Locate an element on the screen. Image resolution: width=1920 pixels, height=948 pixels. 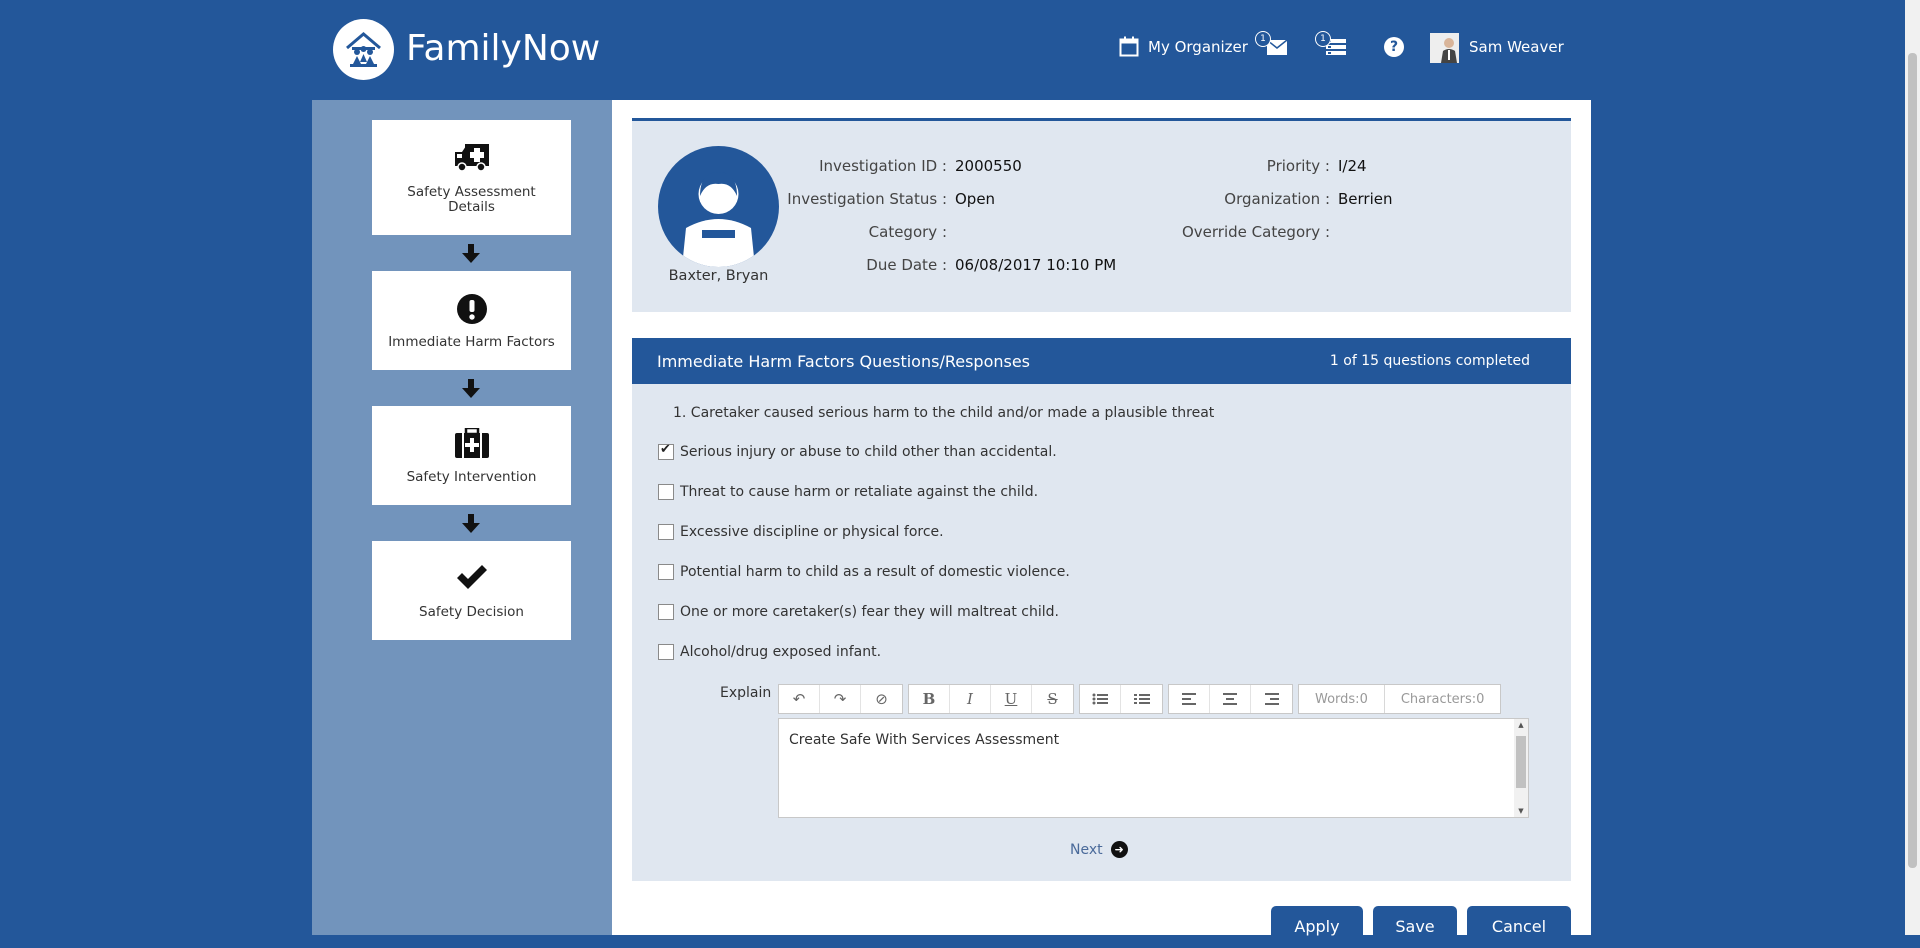
editor-toolbar: ↶ ↷ ⊘ B I U S Words:0 Characters:0 is located at coordinates (1142, 699).